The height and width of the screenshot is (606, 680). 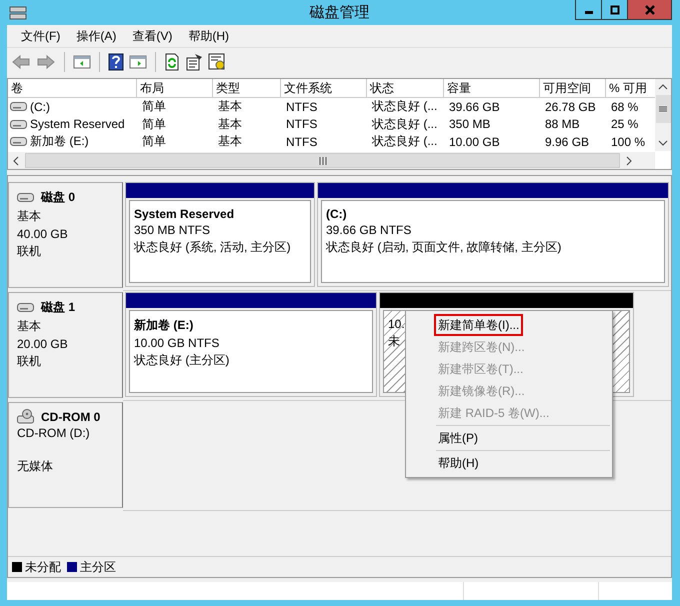 I want to click on cd-drive-icon, so click(x=25, y=416).